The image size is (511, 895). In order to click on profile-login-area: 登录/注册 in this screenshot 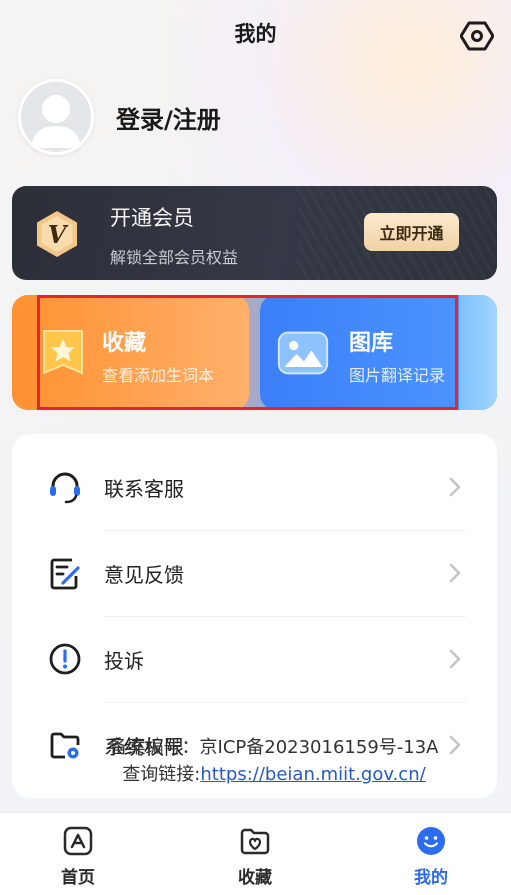, I will do `click(119, 117)`.